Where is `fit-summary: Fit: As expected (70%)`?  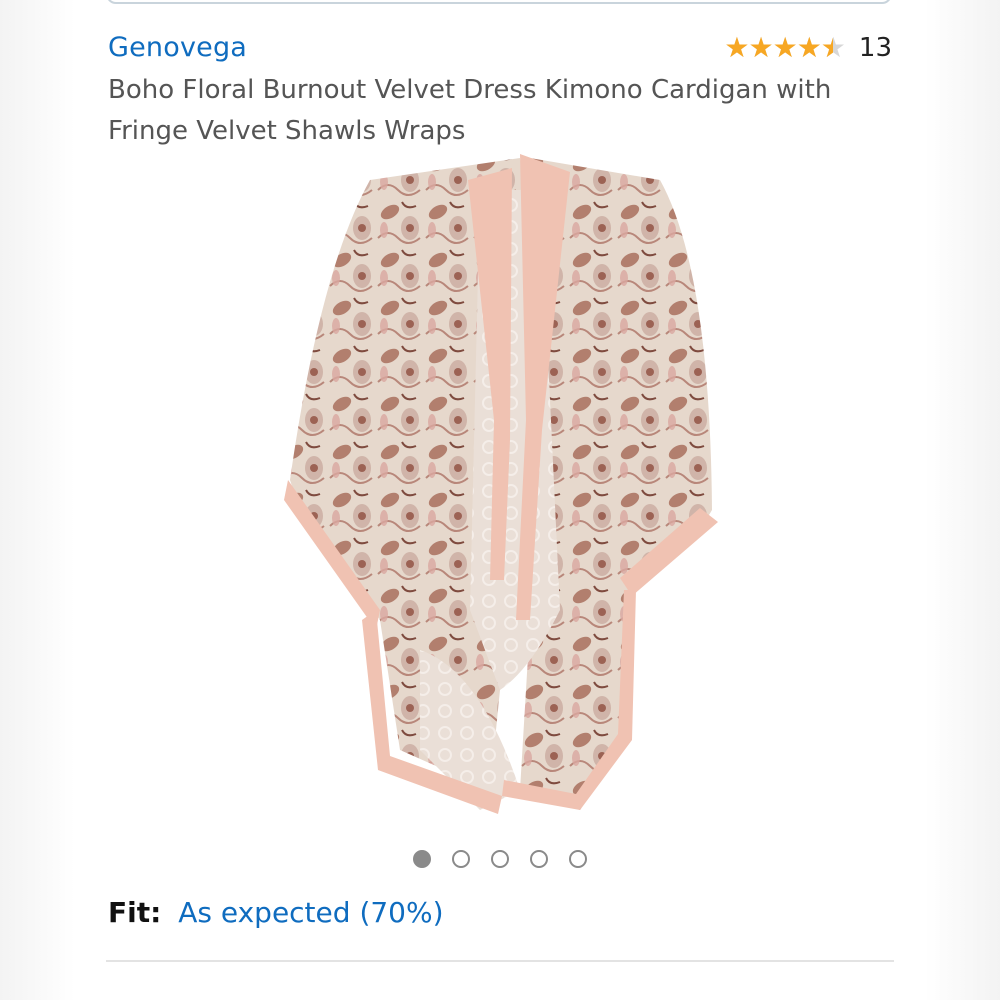
fit-summary: Fit: As expected (70%) is located at coordinates (276, 912).